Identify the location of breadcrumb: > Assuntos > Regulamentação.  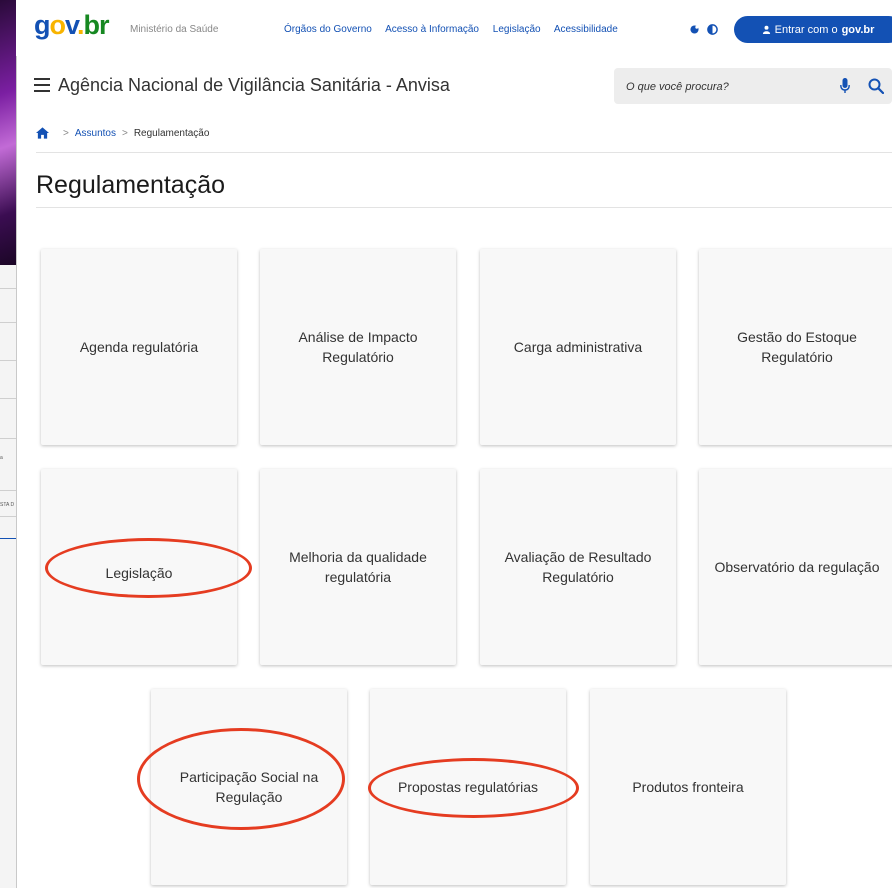
(122, 133).